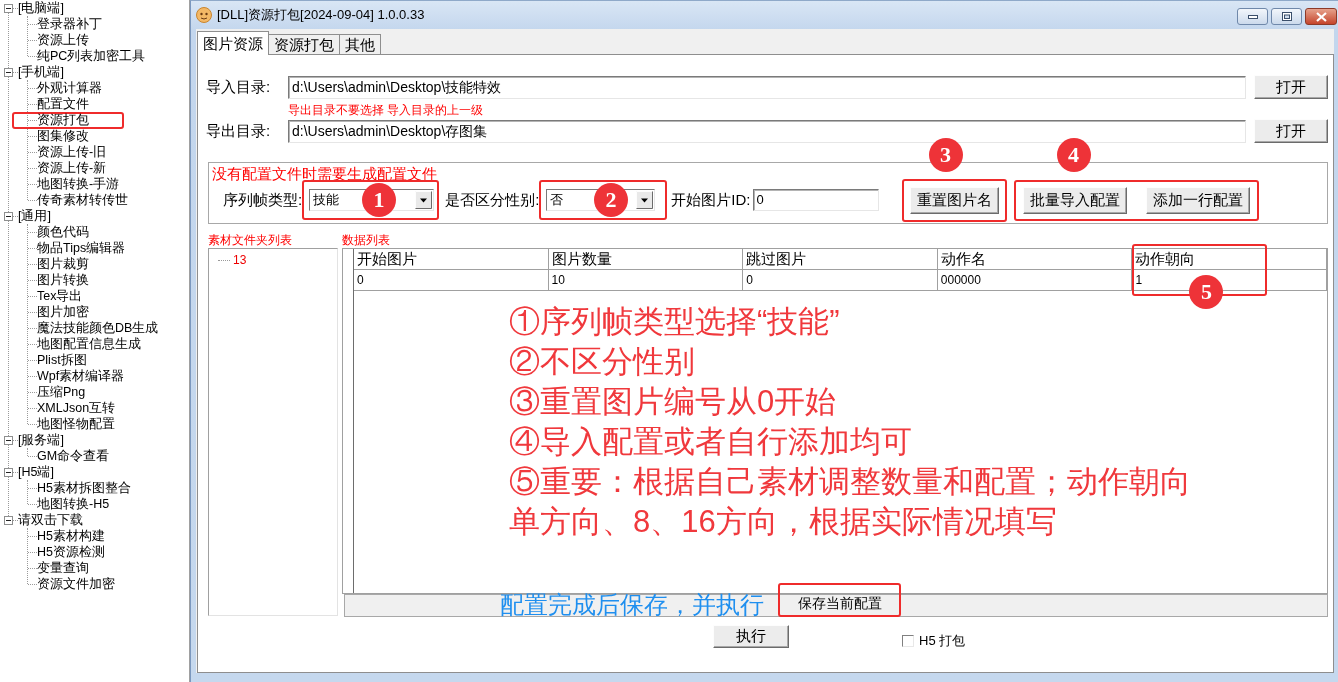 Image resolution: width=1338 pixels, height=682 pixels. Describe the element at coordinates (492, 200) in the screenshot. I see `field-label: 是否区分性别:` at that location.